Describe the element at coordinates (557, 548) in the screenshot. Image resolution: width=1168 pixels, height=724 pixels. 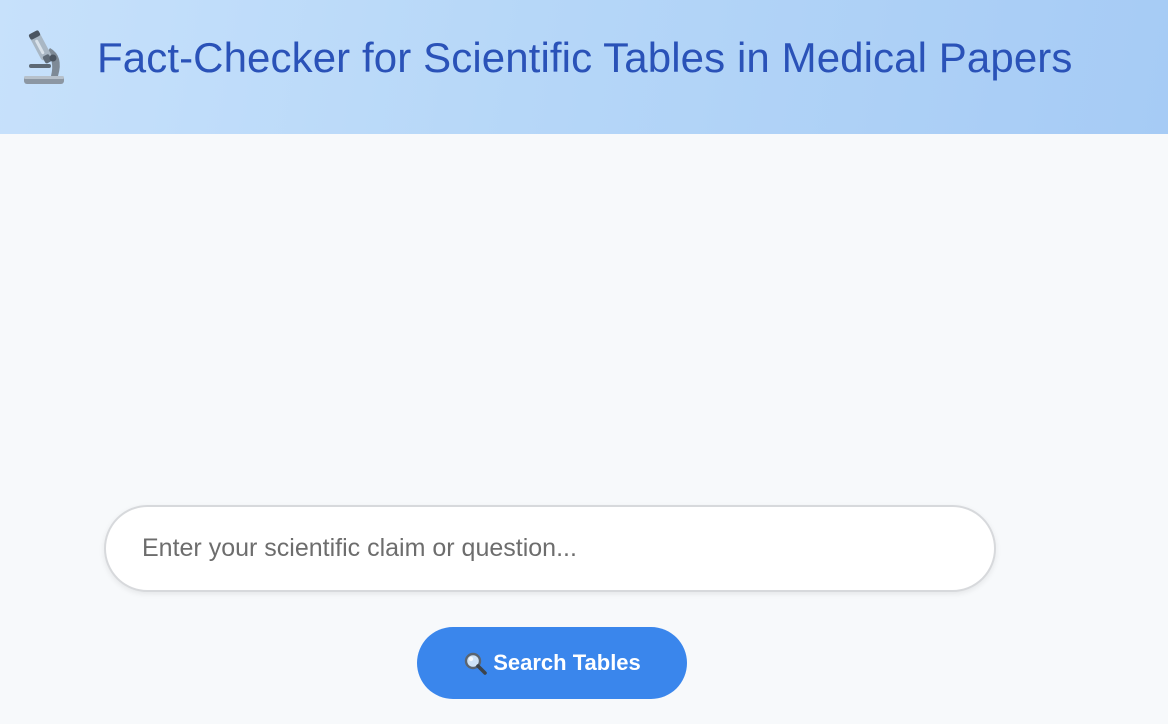
I see `search-input` at that location.